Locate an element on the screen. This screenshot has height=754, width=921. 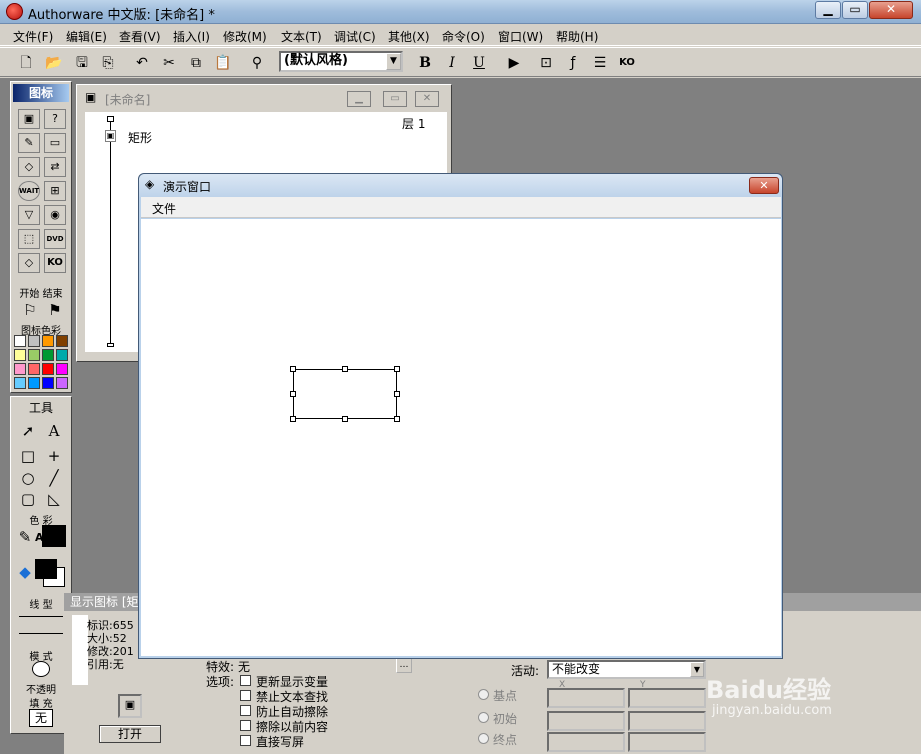
rectangle-tool-icon: □ is located at coordinates (28, 456).